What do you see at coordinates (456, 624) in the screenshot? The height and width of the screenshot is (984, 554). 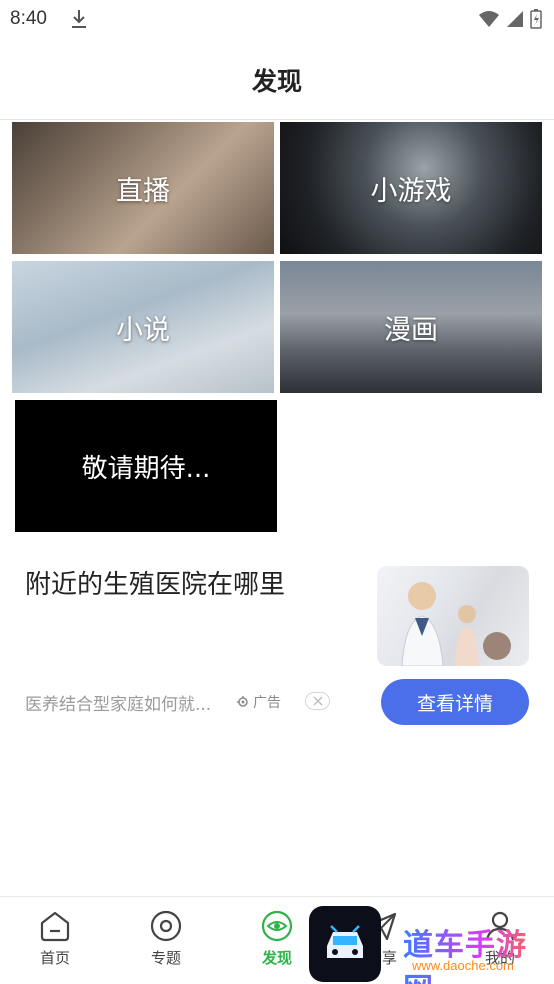 I see `ad-illustration` at bounding box center [456, 624].